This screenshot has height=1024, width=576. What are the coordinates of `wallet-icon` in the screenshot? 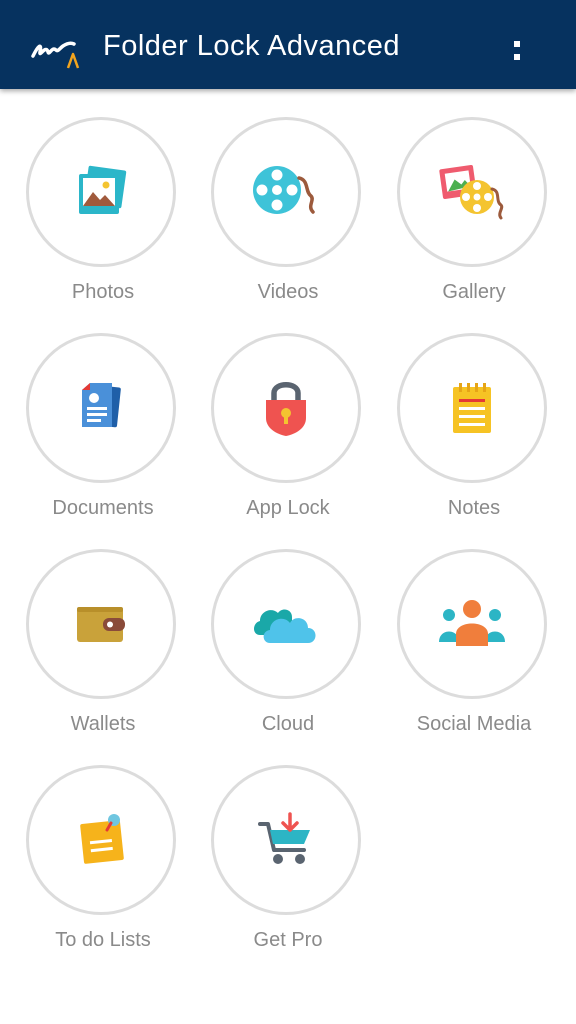 It's located at (101, 624).